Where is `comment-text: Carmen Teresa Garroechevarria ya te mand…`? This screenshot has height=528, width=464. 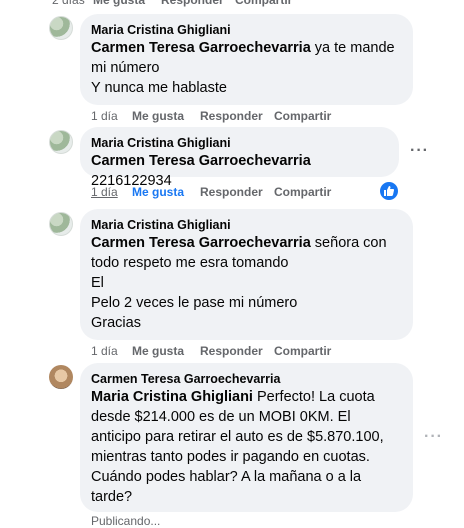 comment-text: Carmen Teresa Garroechevarria ya te mand… is located at coordinates (246, 68).